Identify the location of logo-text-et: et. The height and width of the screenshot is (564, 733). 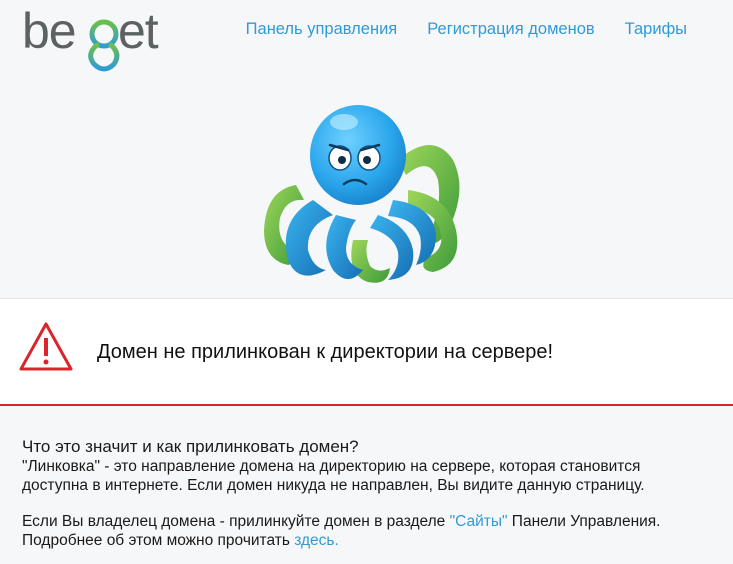
(138, 31).